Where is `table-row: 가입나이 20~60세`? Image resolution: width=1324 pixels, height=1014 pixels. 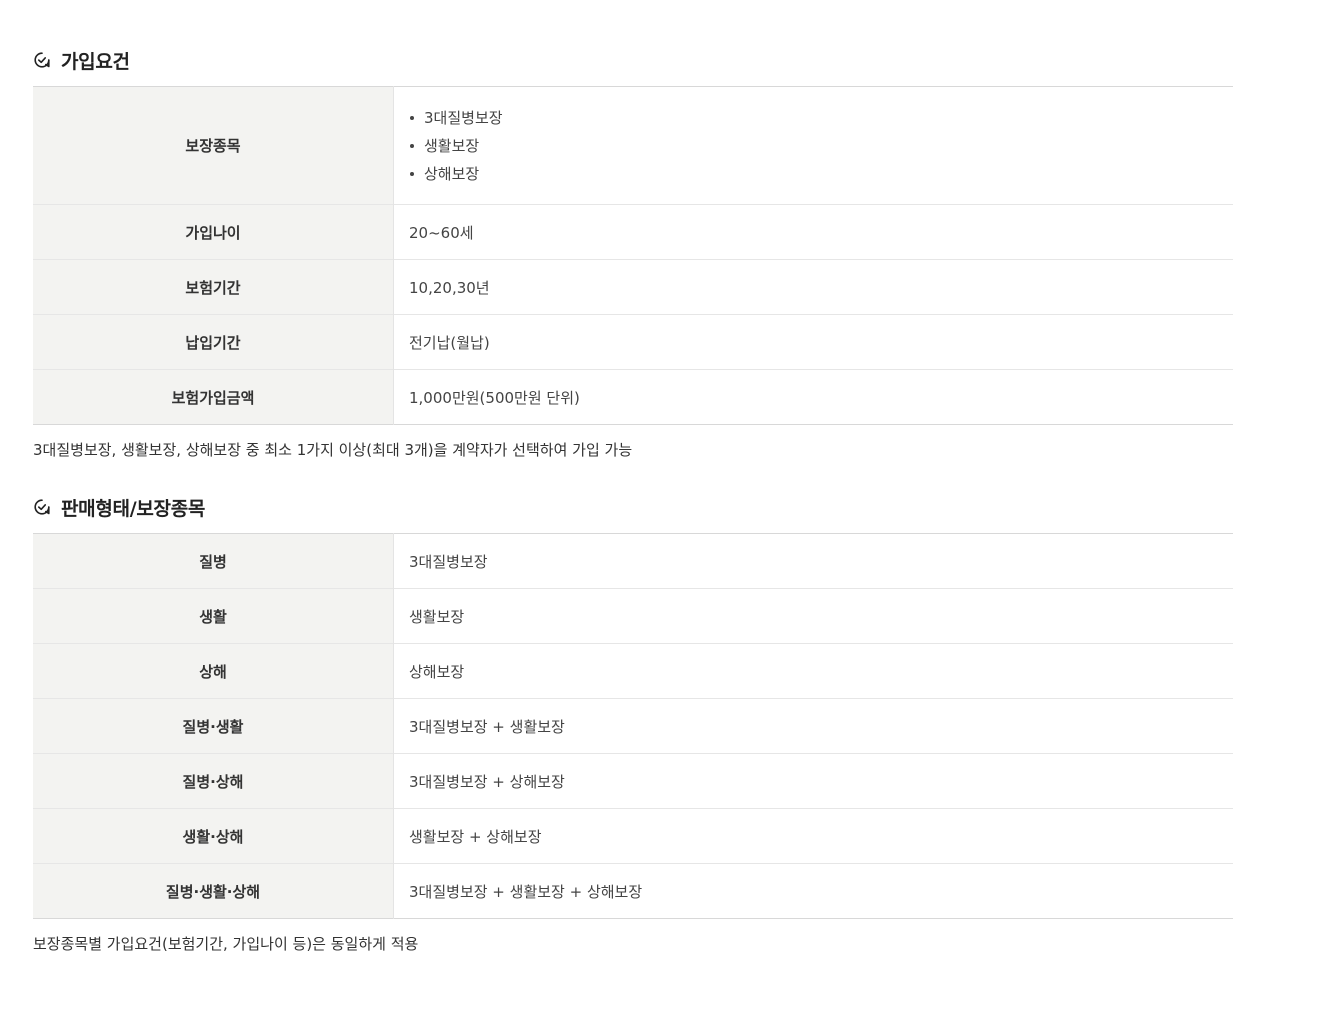
table-row: 가입나이 20~60세 is located at coordinates (633, 232).